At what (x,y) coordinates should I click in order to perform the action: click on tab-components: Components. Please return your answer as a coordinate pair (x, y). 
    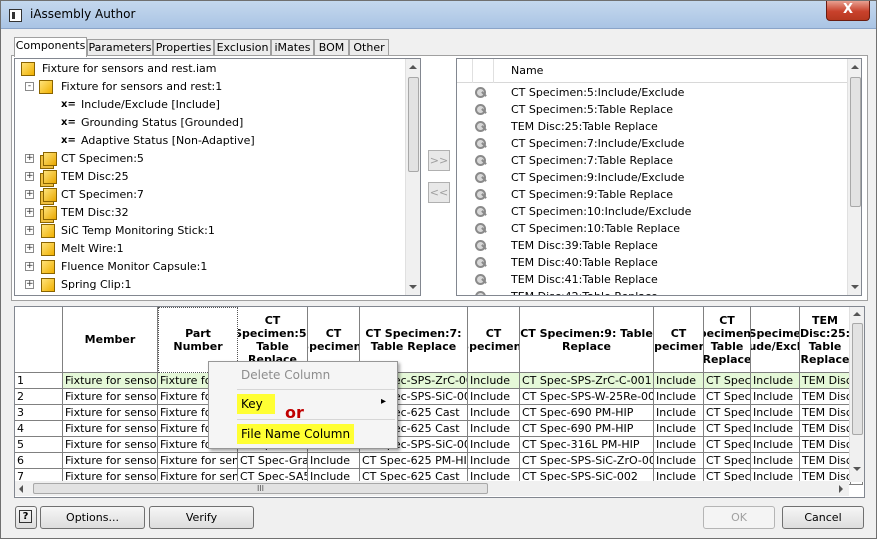
    Looking at the image, I should click on (50, 47).